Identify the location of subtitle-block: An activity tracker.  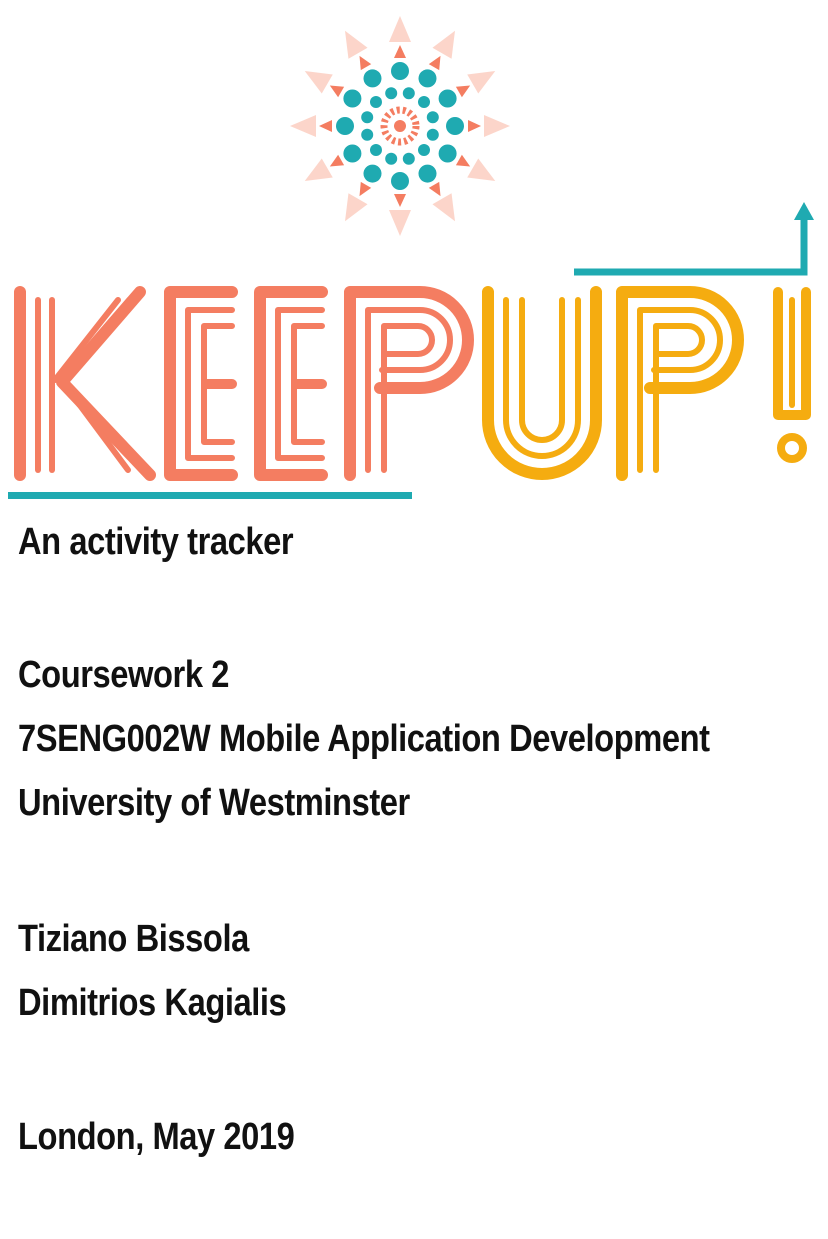
(156, 542).